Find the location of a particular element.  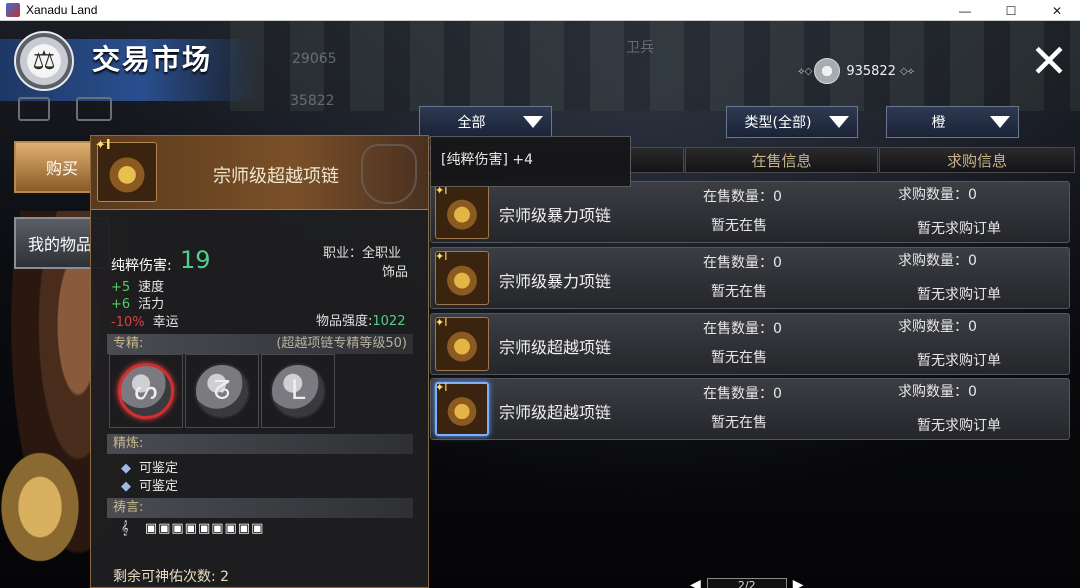

pagination: ◀ 2/2 ▶ is located at coordinates (747, 582).